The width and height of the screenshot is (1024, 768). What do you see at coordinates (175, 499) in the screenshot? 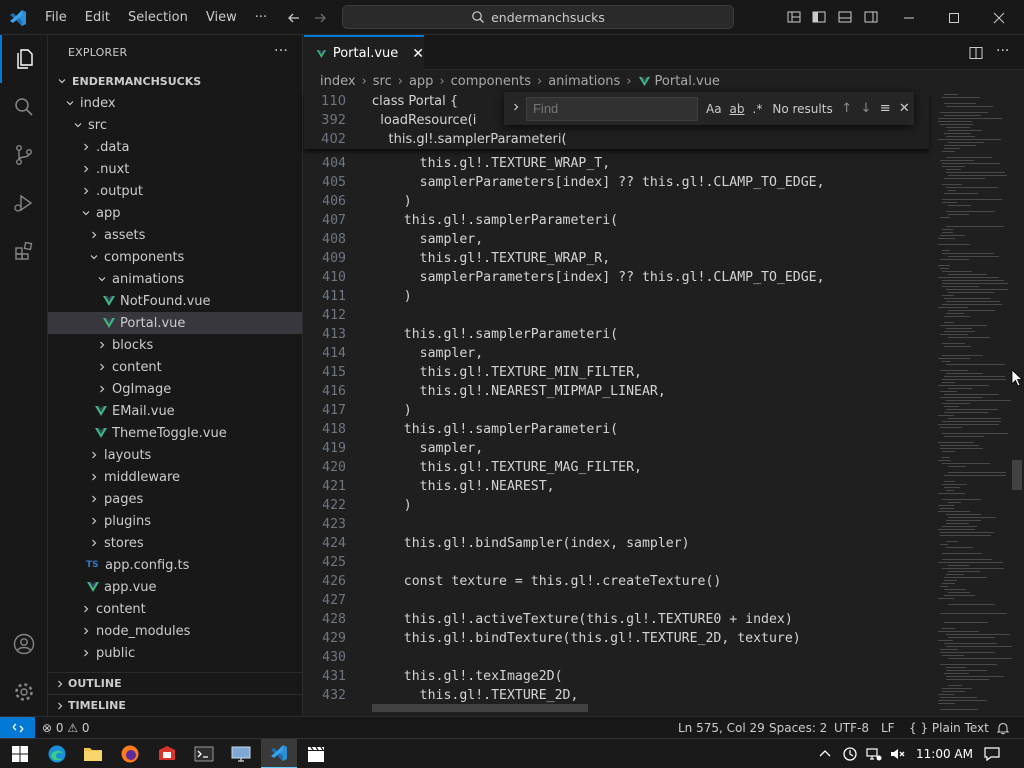
I see `tree-item: pages` at bounding box center [175, 499].